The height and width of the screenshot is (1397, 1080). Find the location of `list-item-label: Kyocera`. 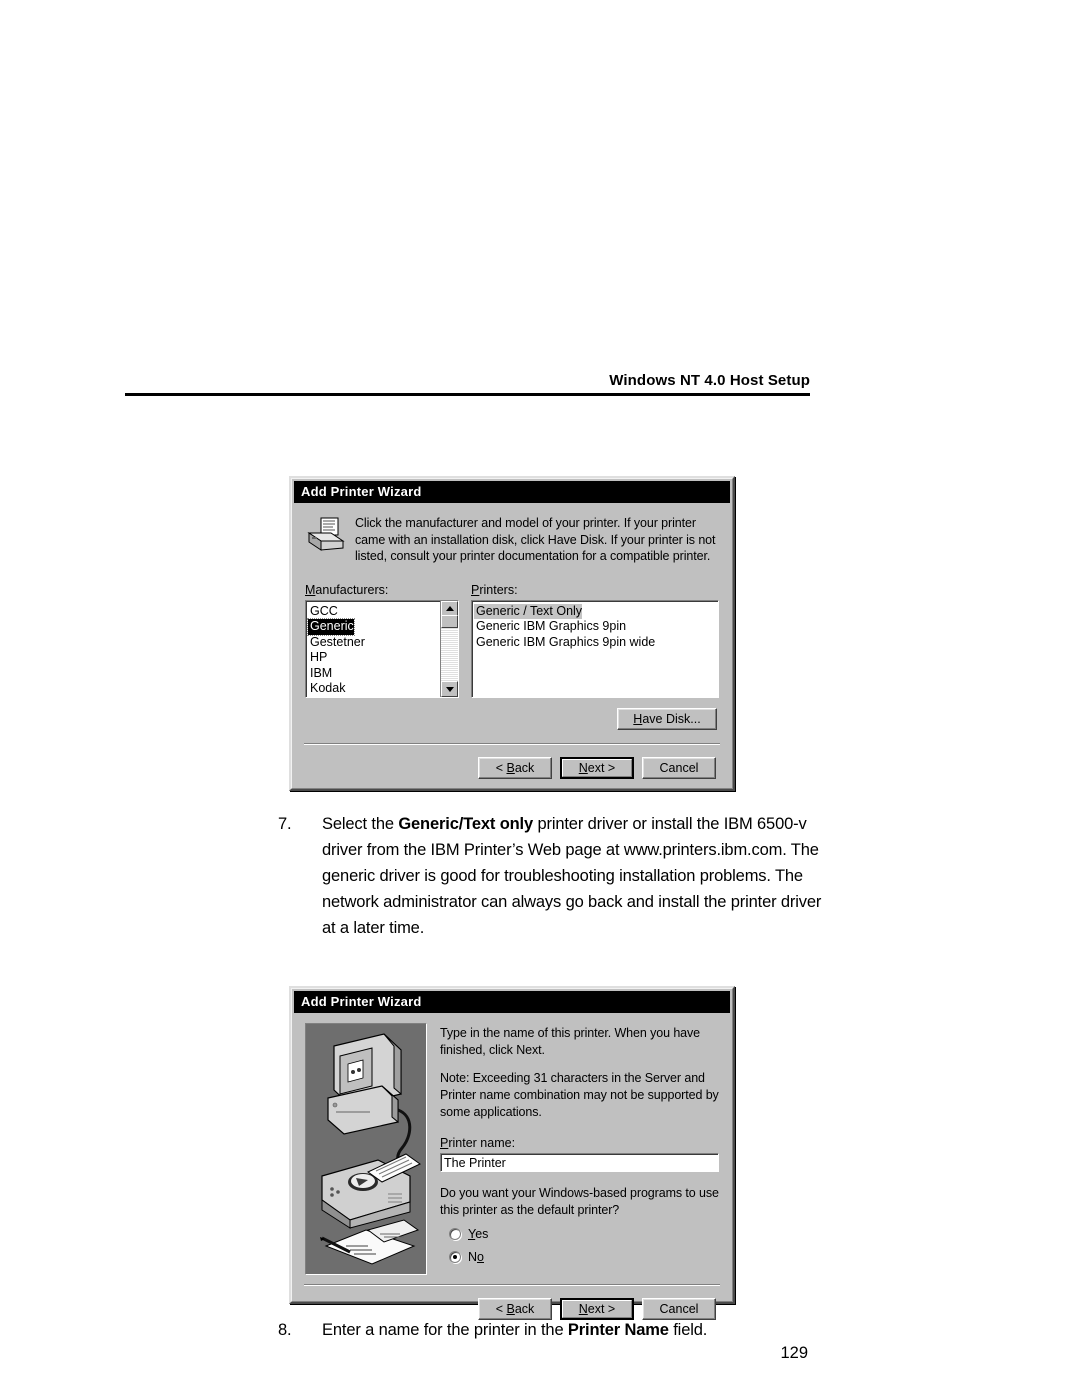

list-item-label: Kyocera is located at coordinates (332, 697).